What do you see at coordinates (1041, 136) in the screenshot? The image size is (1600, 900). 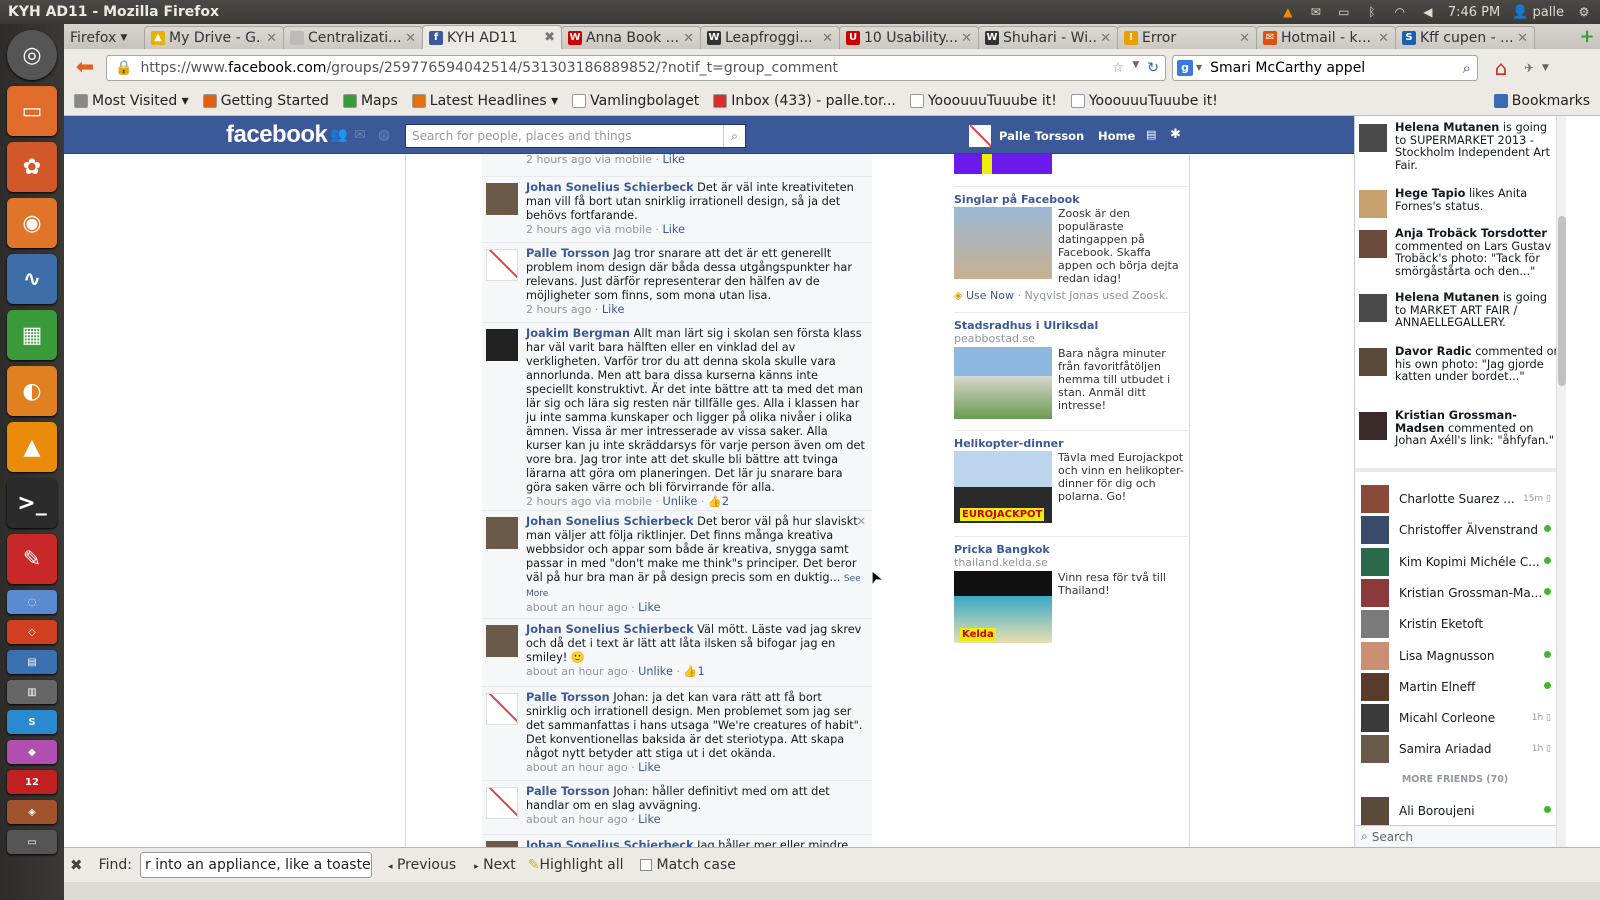 I see `profile-name-link: Palle Torsson` at bounding box center [1041, 136].